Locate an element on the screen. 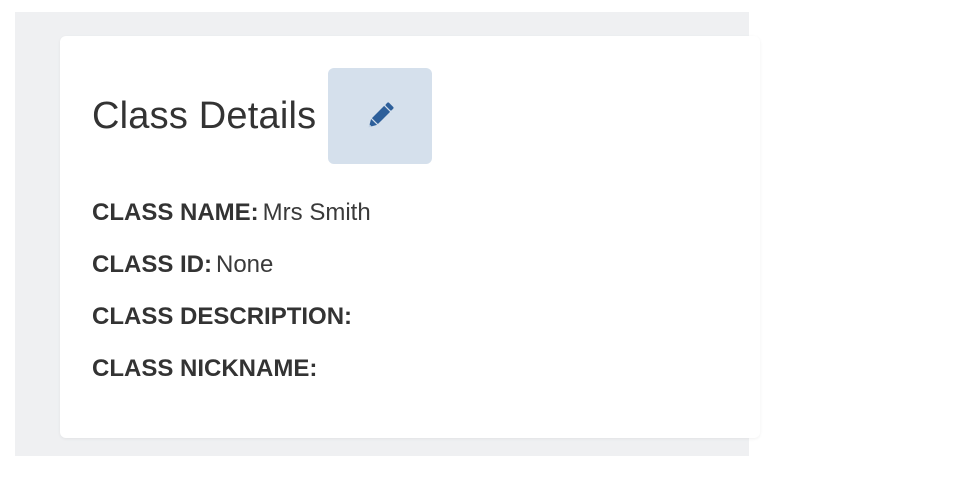  class-description-row: CLASS DESCRIPTION: is located at coordinates (231, 324).